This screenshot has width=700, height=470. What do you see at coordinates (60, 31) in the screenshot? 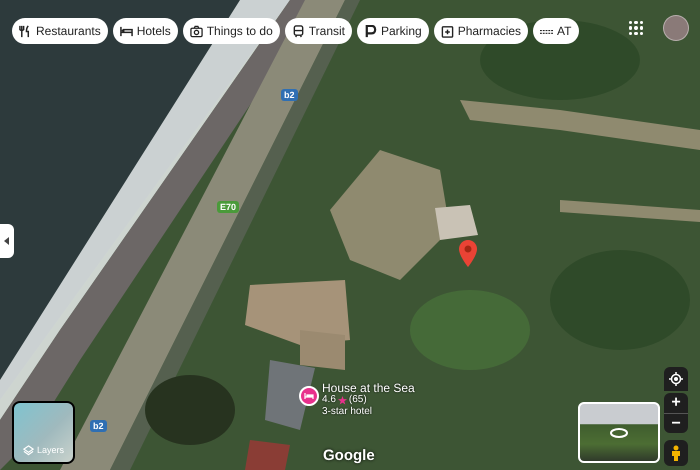
I see `category-chip: Restaurants` at bounding box center [60, 31].